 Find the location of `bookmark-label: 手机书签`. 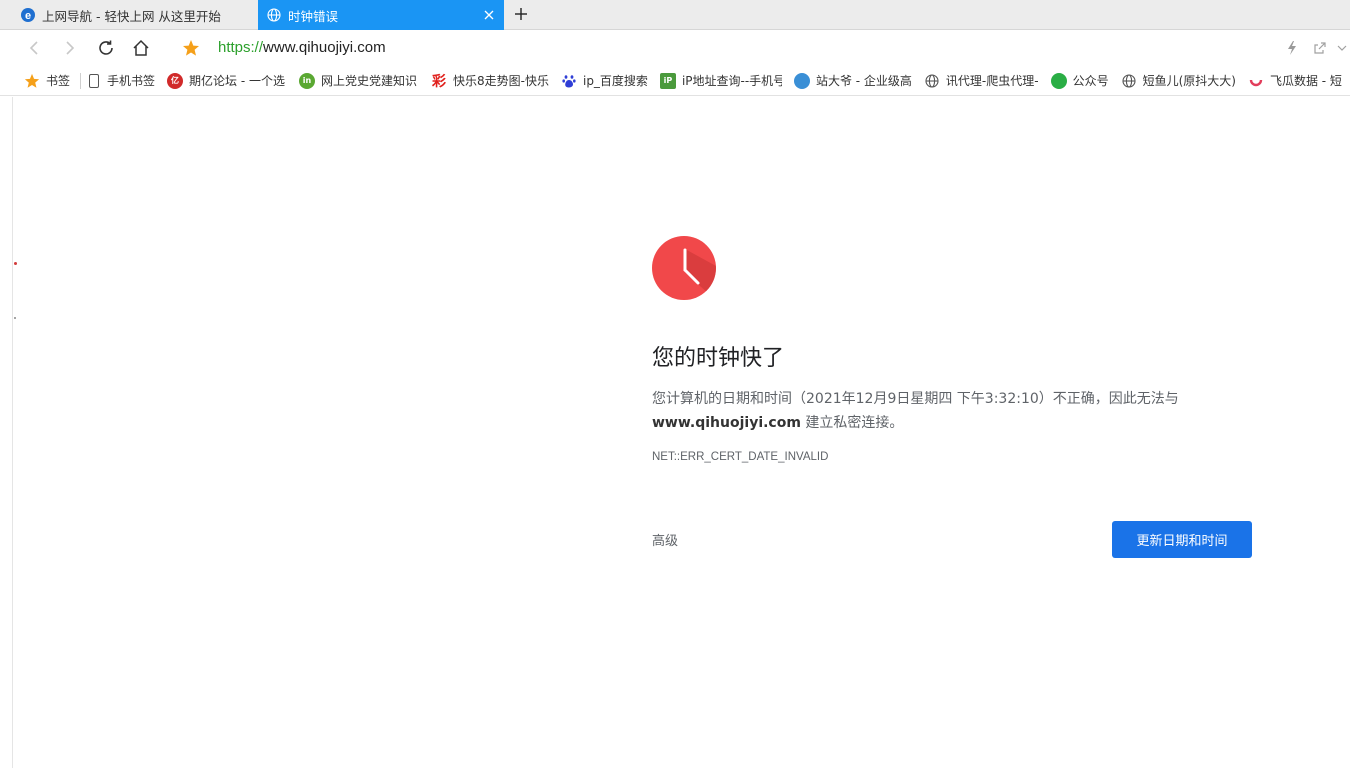

bookmark-label: 手机书签 is located at coordinates (131, 81).